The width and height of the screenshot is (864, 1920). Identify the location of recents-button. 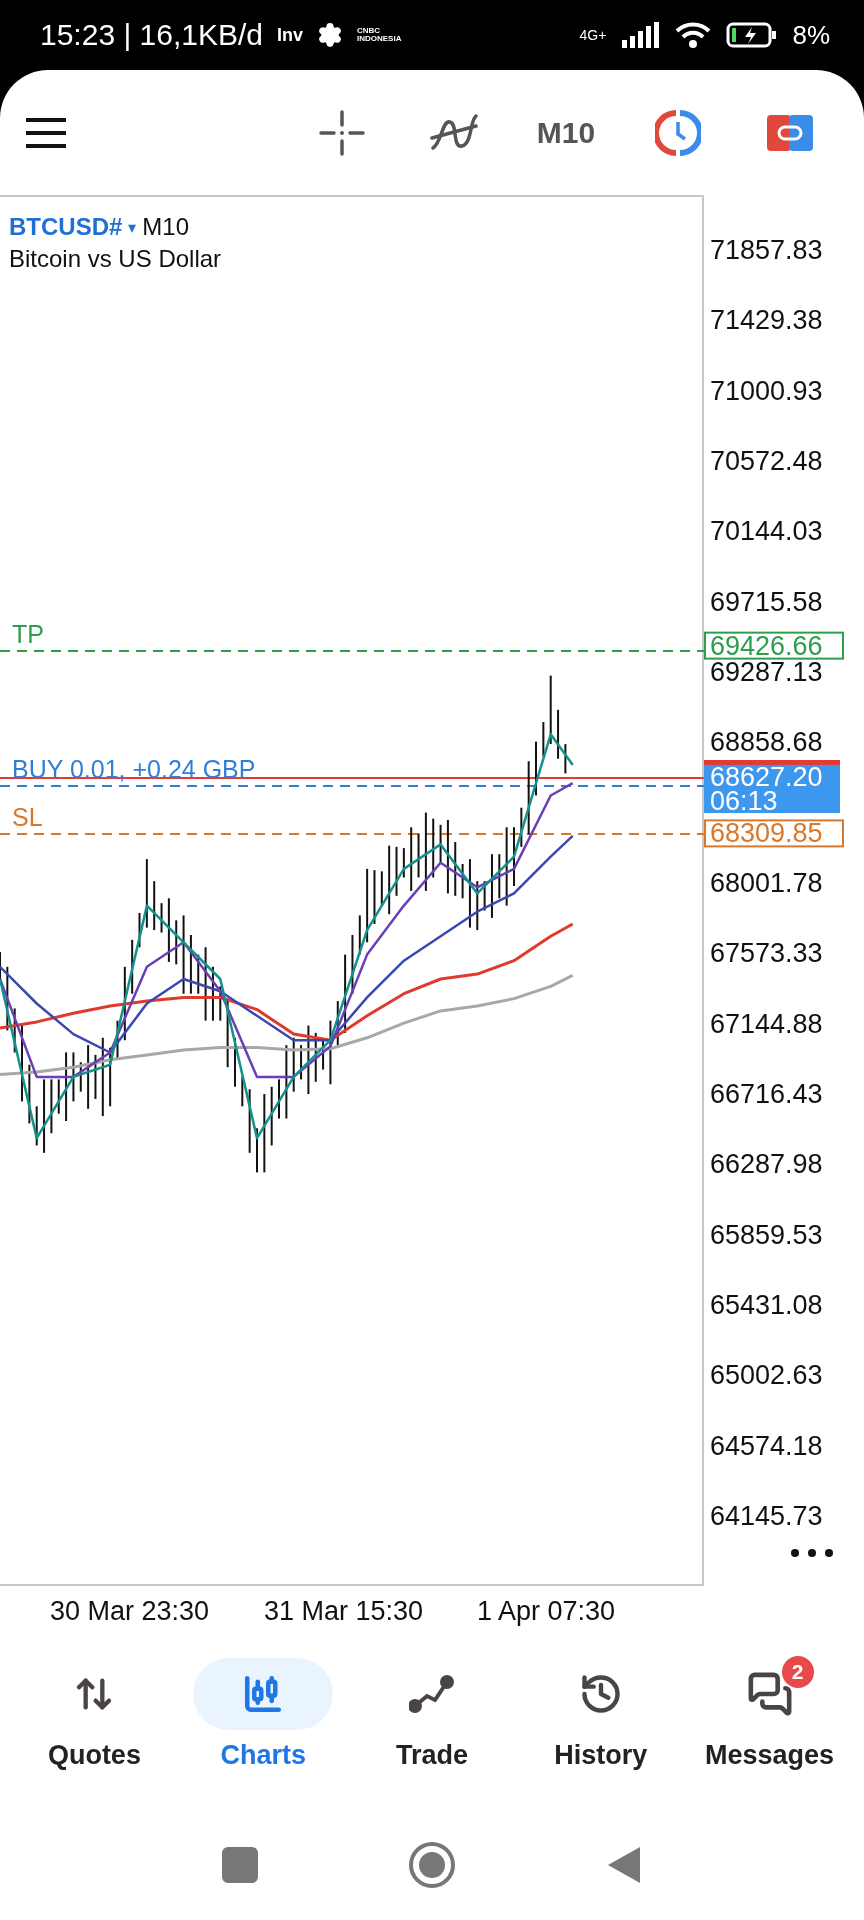
(240, 1865).